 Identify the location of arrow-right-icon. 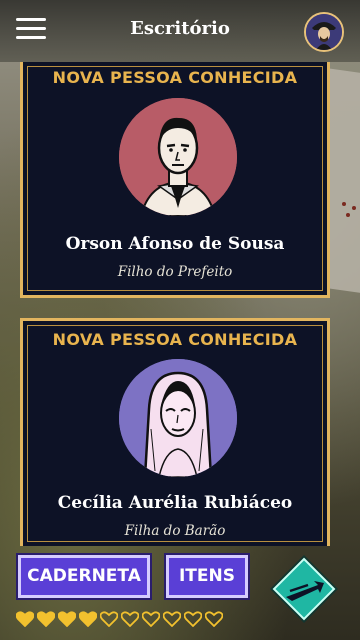
(304, 589).